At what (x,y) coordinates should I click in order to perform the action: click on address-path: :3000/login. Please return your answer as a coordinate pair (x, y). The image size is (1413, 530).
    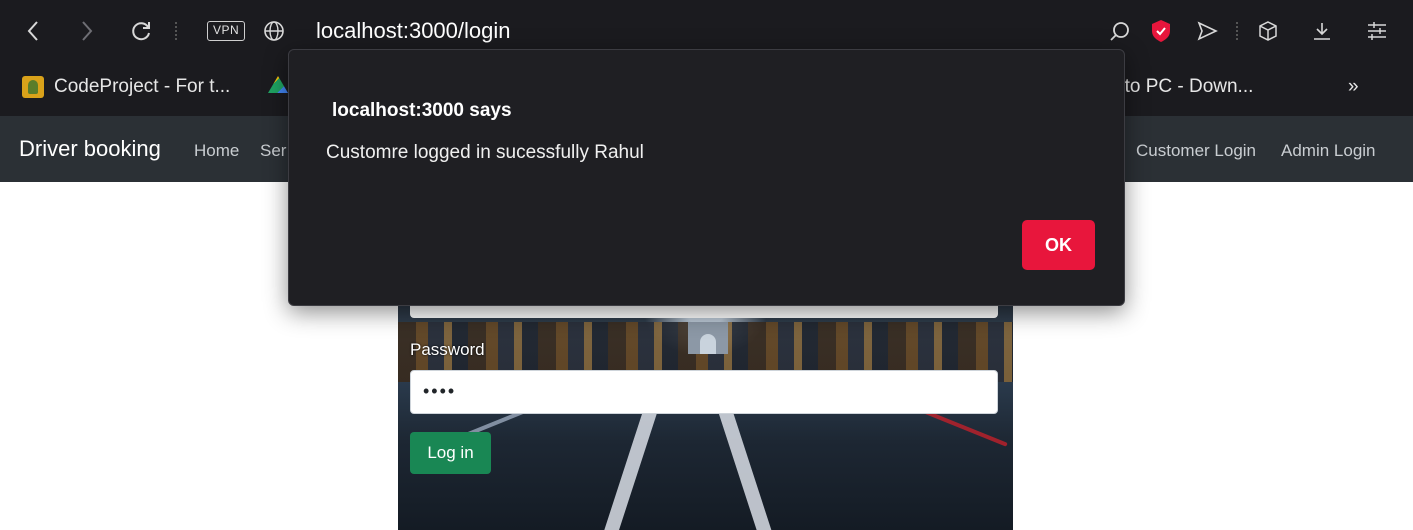
    Looking at the image, I should click on (456, 30).